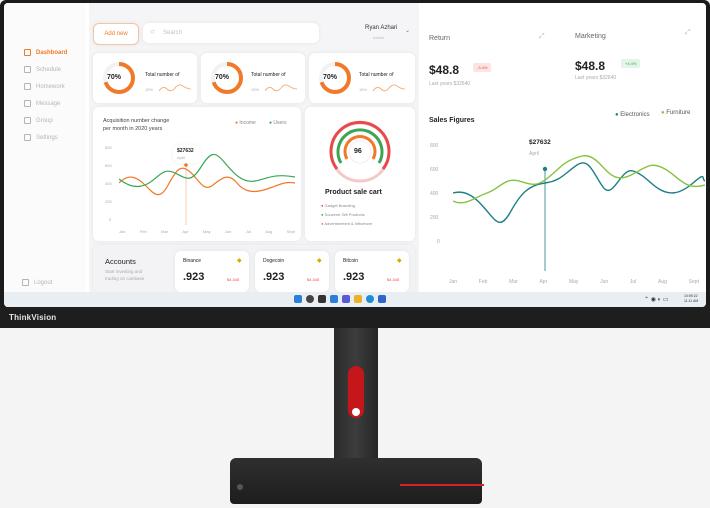 This screenshot has width=710, height=508. Describe the element at coordinates (351, 261) in the screenshot. I see `coin-name: Bitcoin` at that location.